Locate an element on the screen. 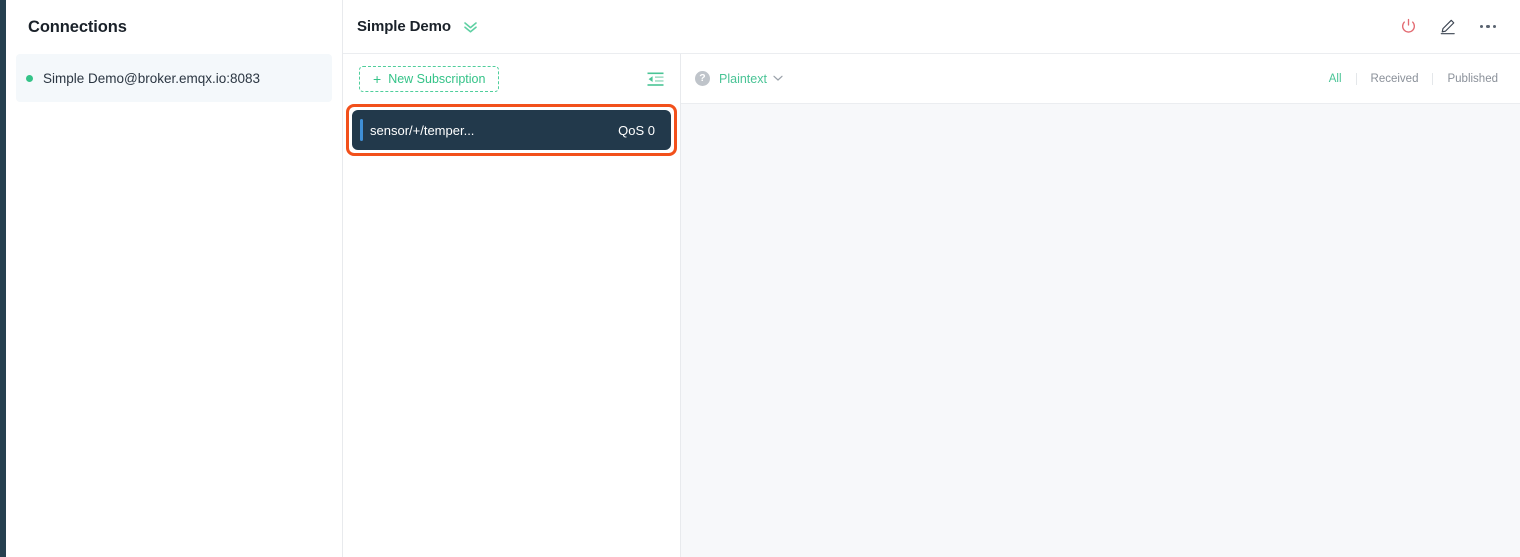 The image size is (1520, 557). connection-status-dot is located at coordinates (29, 78).